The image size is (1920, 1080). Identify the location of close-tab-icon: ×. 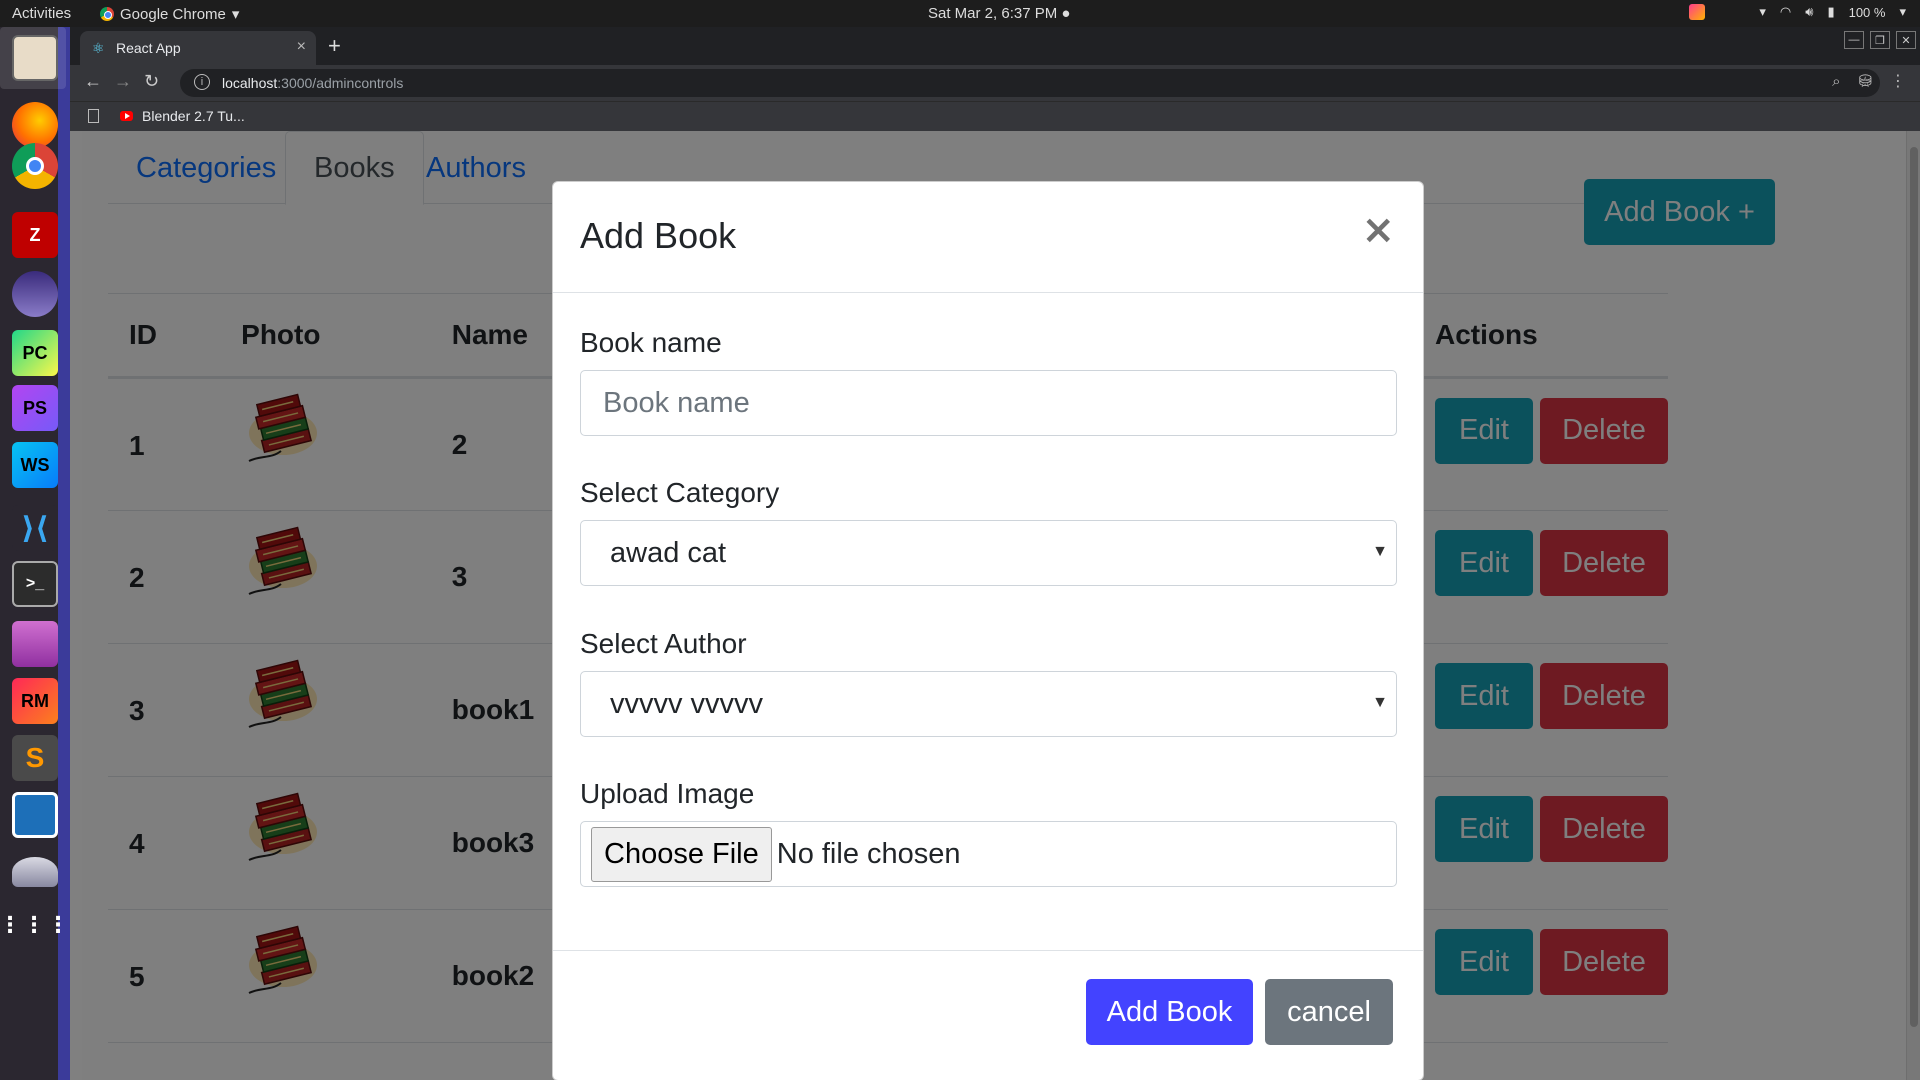
(301, 47).